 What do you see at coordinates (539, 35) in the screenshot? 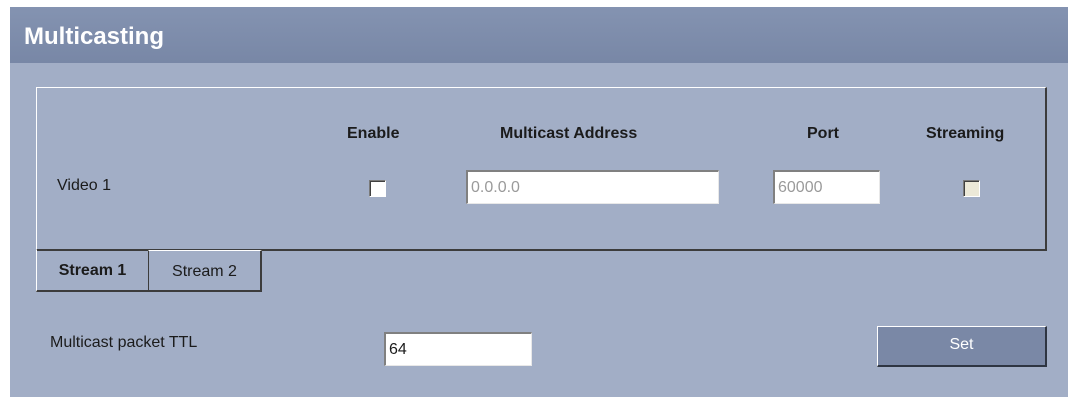
I see `title-bar: Multicasting` at bounding box center [539, 35].